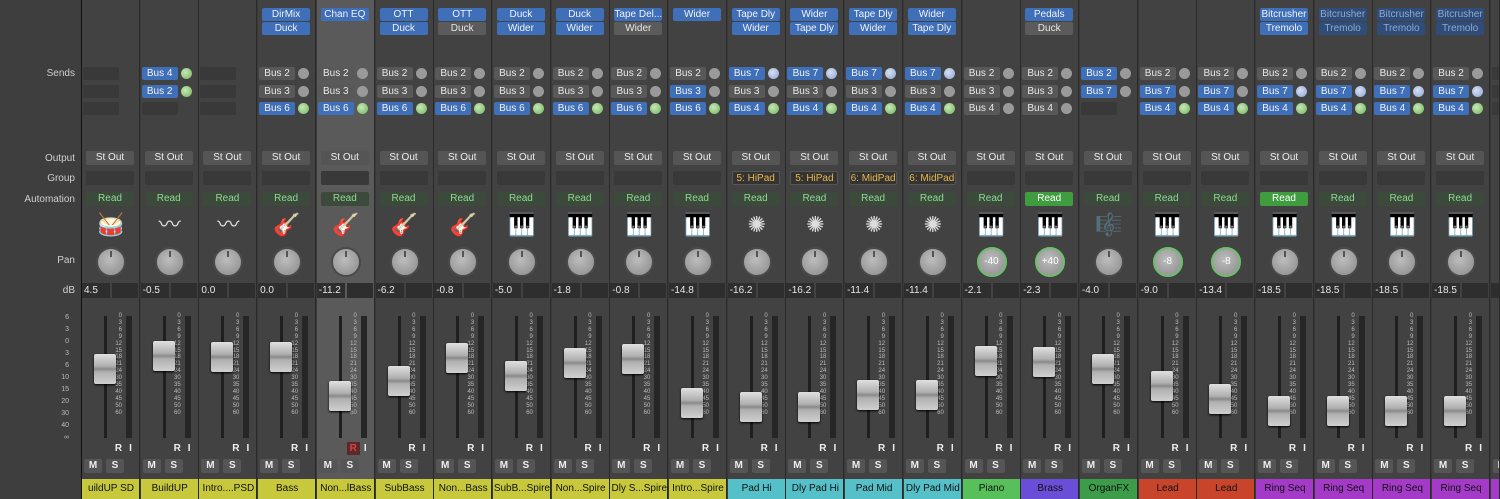 The height and width of the screenshot is (499, 1500). I want to click on insert-slot: Wider, so click(520, 28).